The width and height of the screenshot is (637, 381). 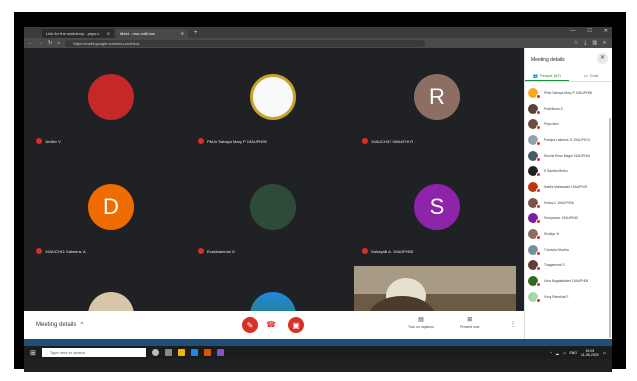 What do you see at coordinates (207, 352) in the screenshot?
I see `firefox-icon` at bounding box center [207, 352].